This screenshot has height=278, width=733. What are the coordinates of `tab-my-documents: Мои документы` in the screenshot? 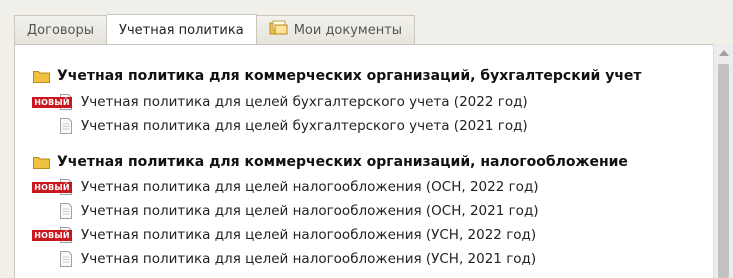 It's located at (336, 29).